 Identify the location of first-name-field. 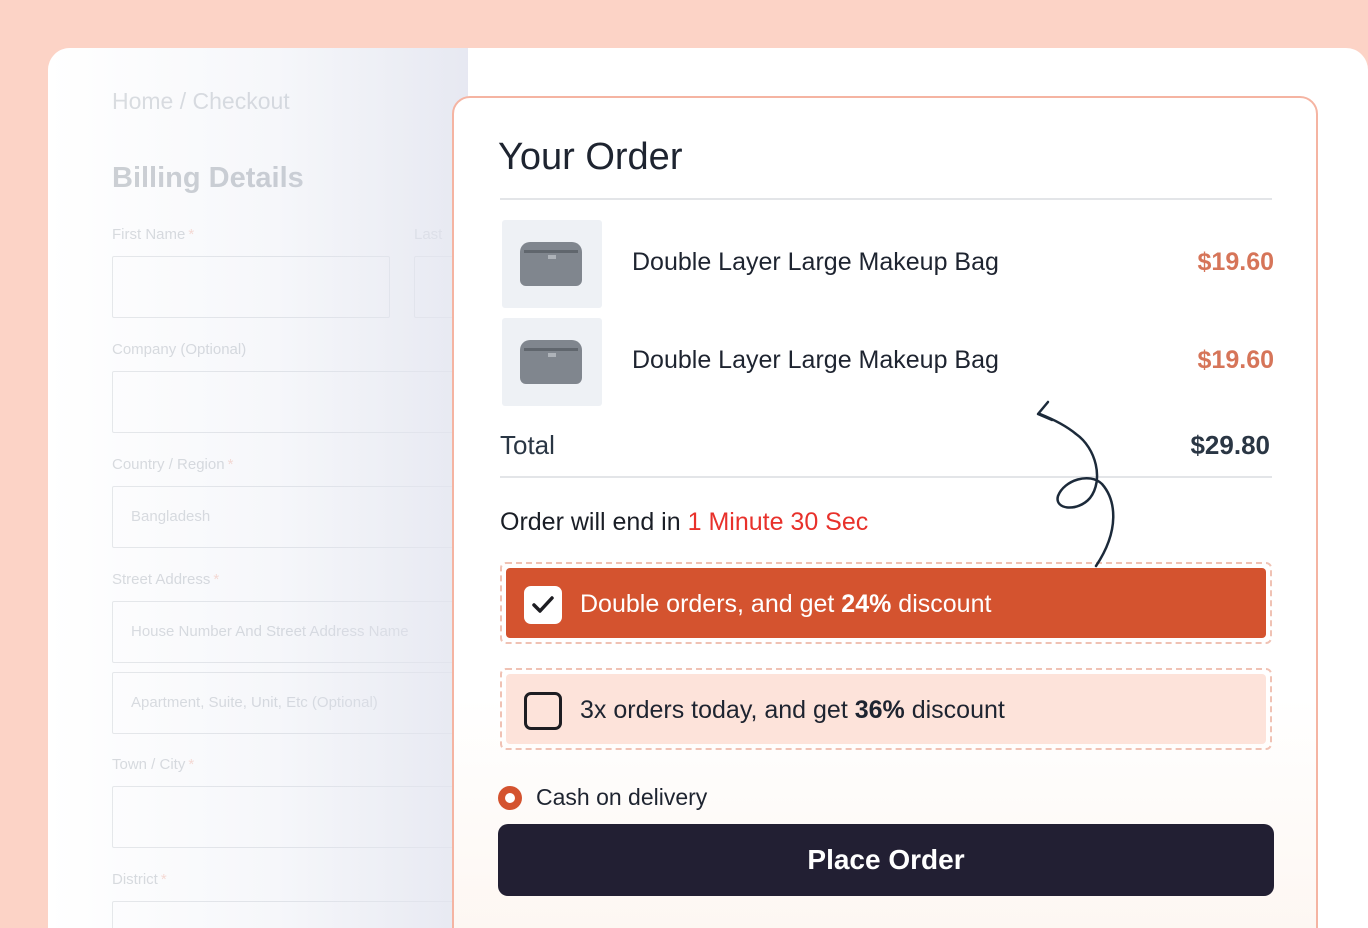
(251, 287).